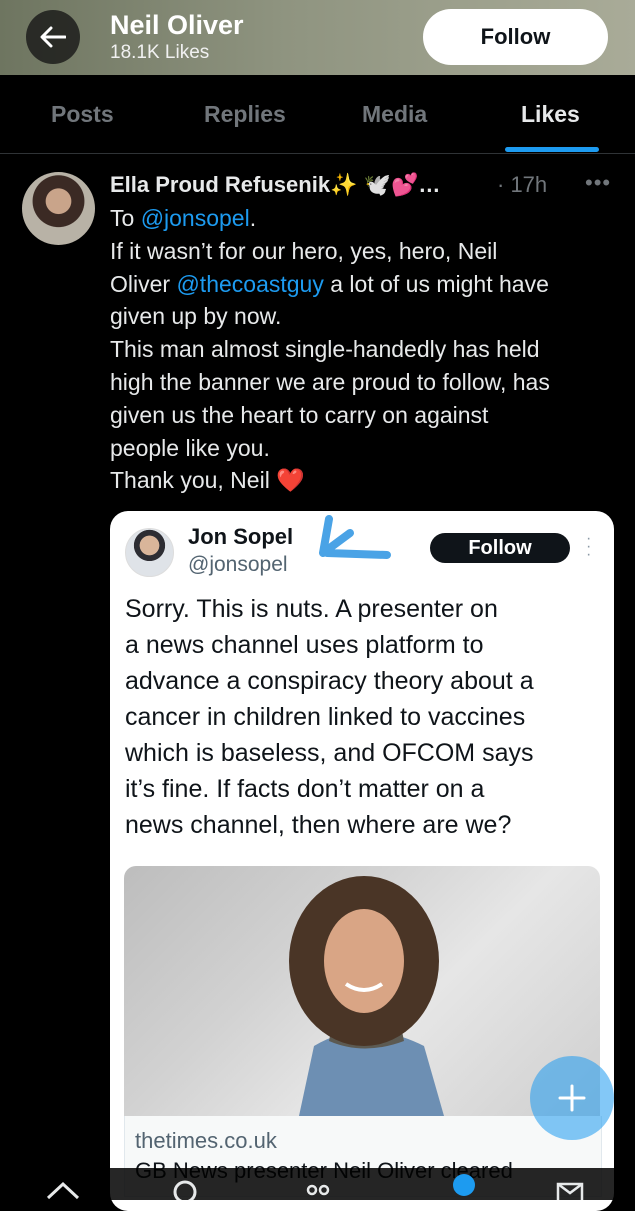 Image resolution: width=635 pixels, height=1211 pixels. What do you see at coordinates (329, 753) in the screenshot?
I see `embedded-line: which is baseless, and OFCOM says` at bounding box center [329, 753].